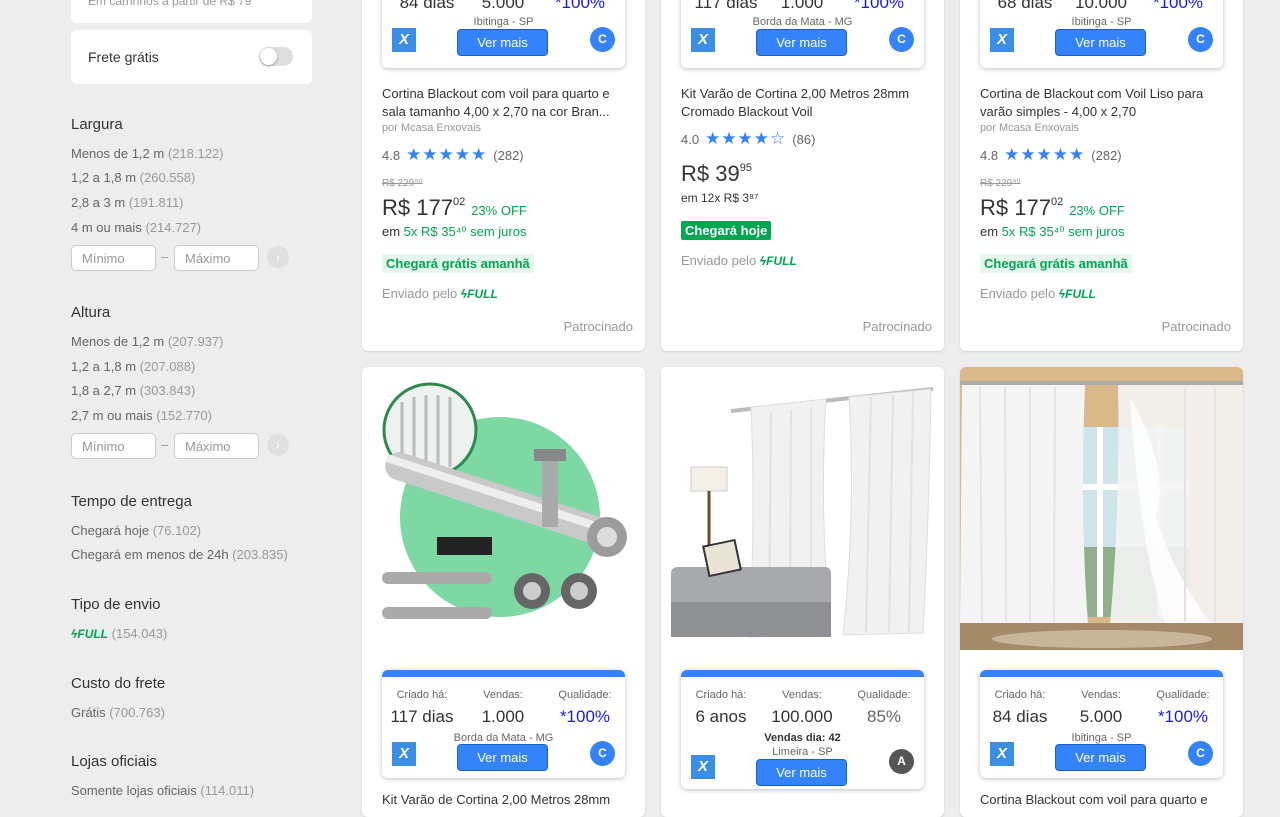 This screenshot has width=1280, height=817. Describe the element at coordinates (131, 501) in the screenshot. I see `delivery-filter-title: Tempo de entrega` at that location.